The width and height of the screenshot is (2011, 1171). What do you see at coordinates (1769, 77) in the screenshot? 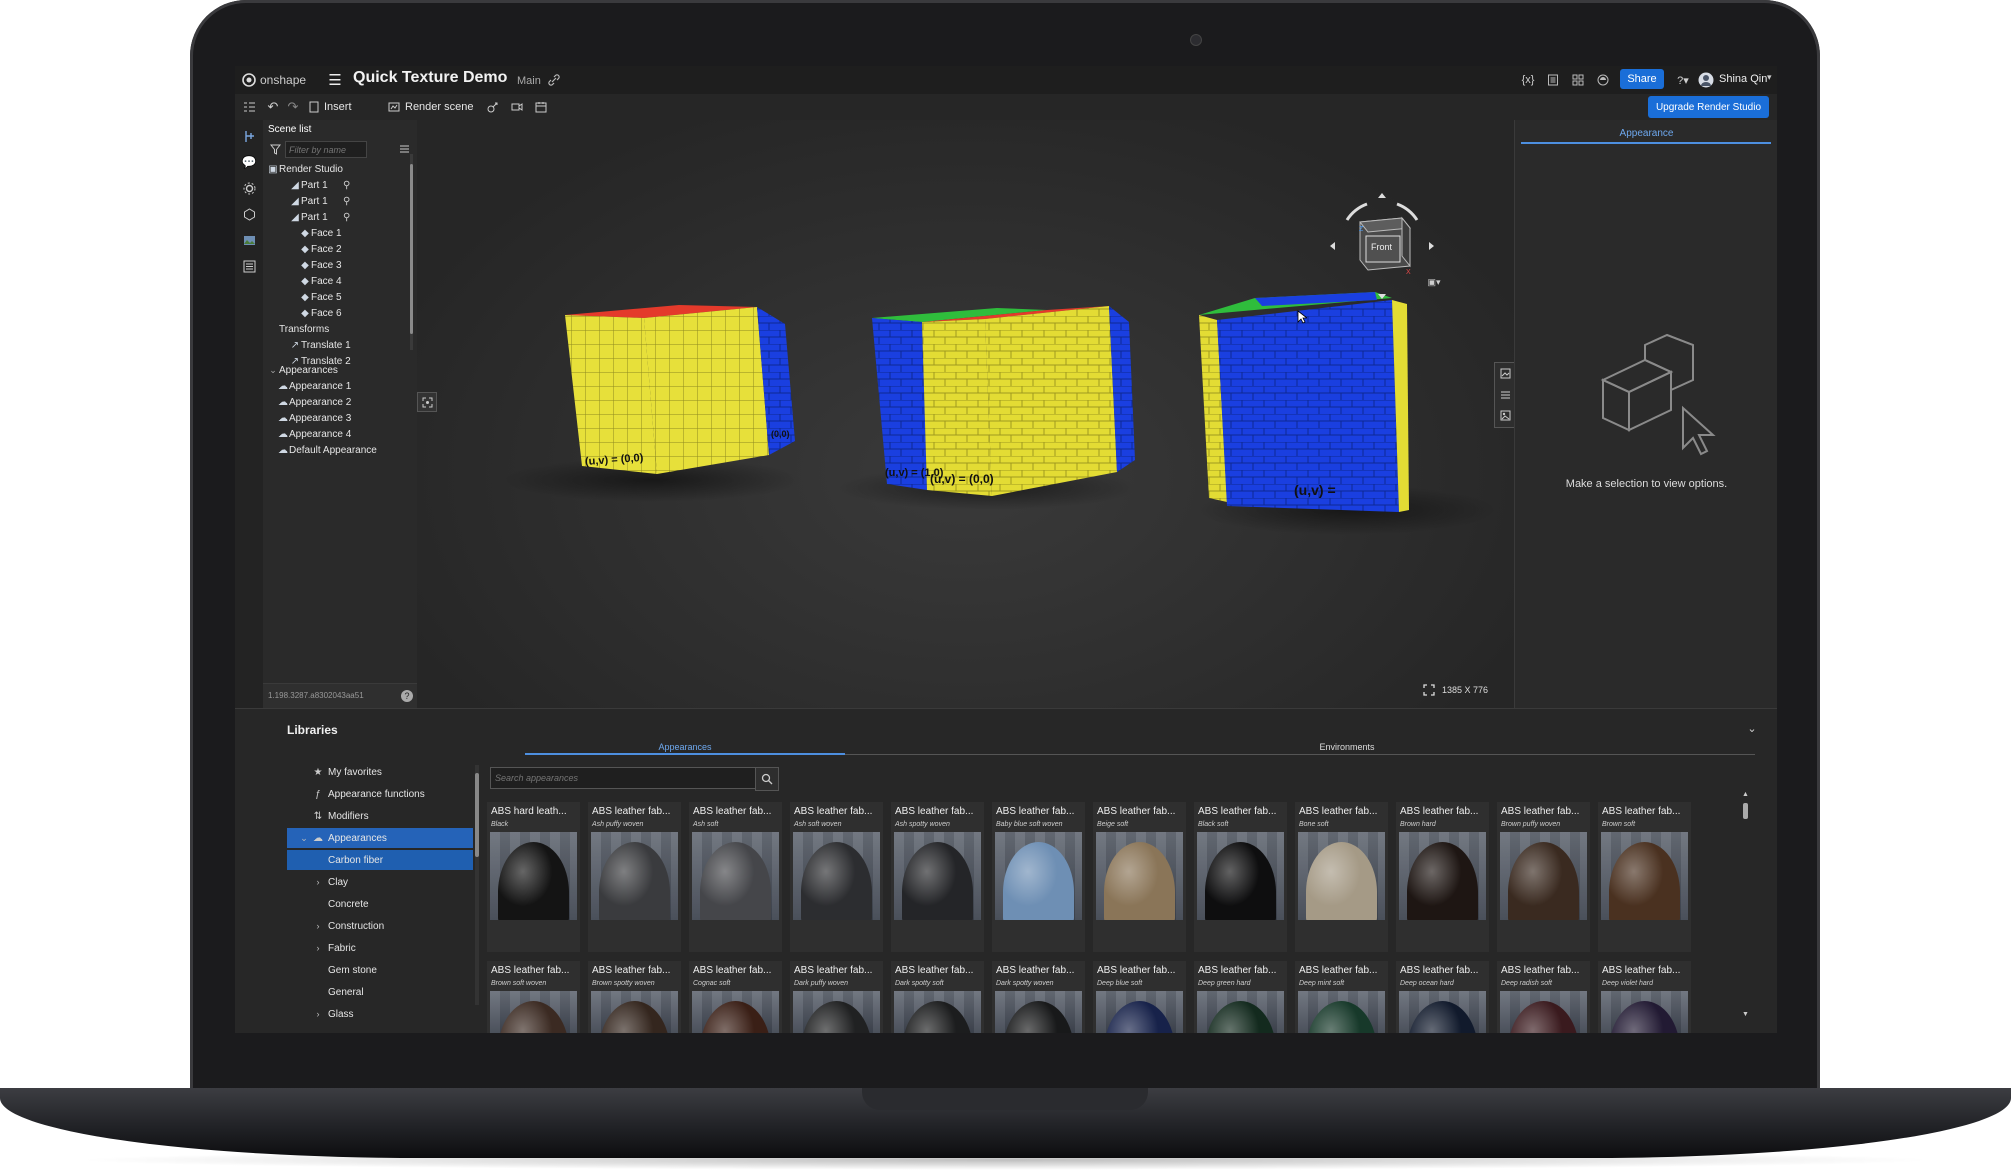
I see `user-menu-chevron-icon: ▾` at bounding box center [1769, 77].